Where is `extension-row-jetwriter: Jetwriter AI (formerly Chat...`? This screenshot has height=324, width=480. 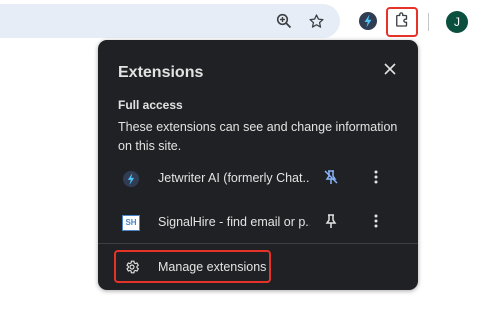 extension-row-jetwriter: Jetwriter AI (formerly Chat... is located at coordinates (258, 178).